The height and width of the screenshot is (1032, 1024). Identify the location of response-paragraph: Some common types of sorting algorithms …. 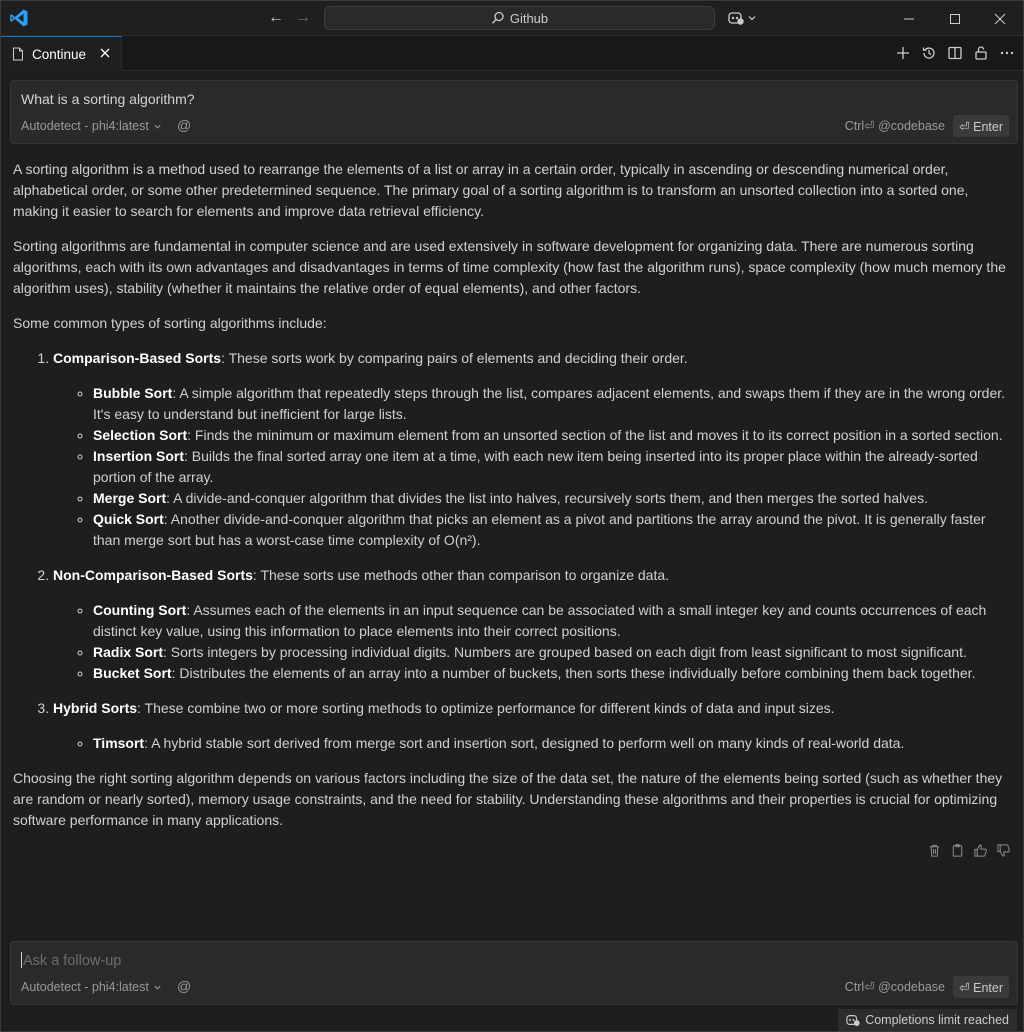
(170, 323).